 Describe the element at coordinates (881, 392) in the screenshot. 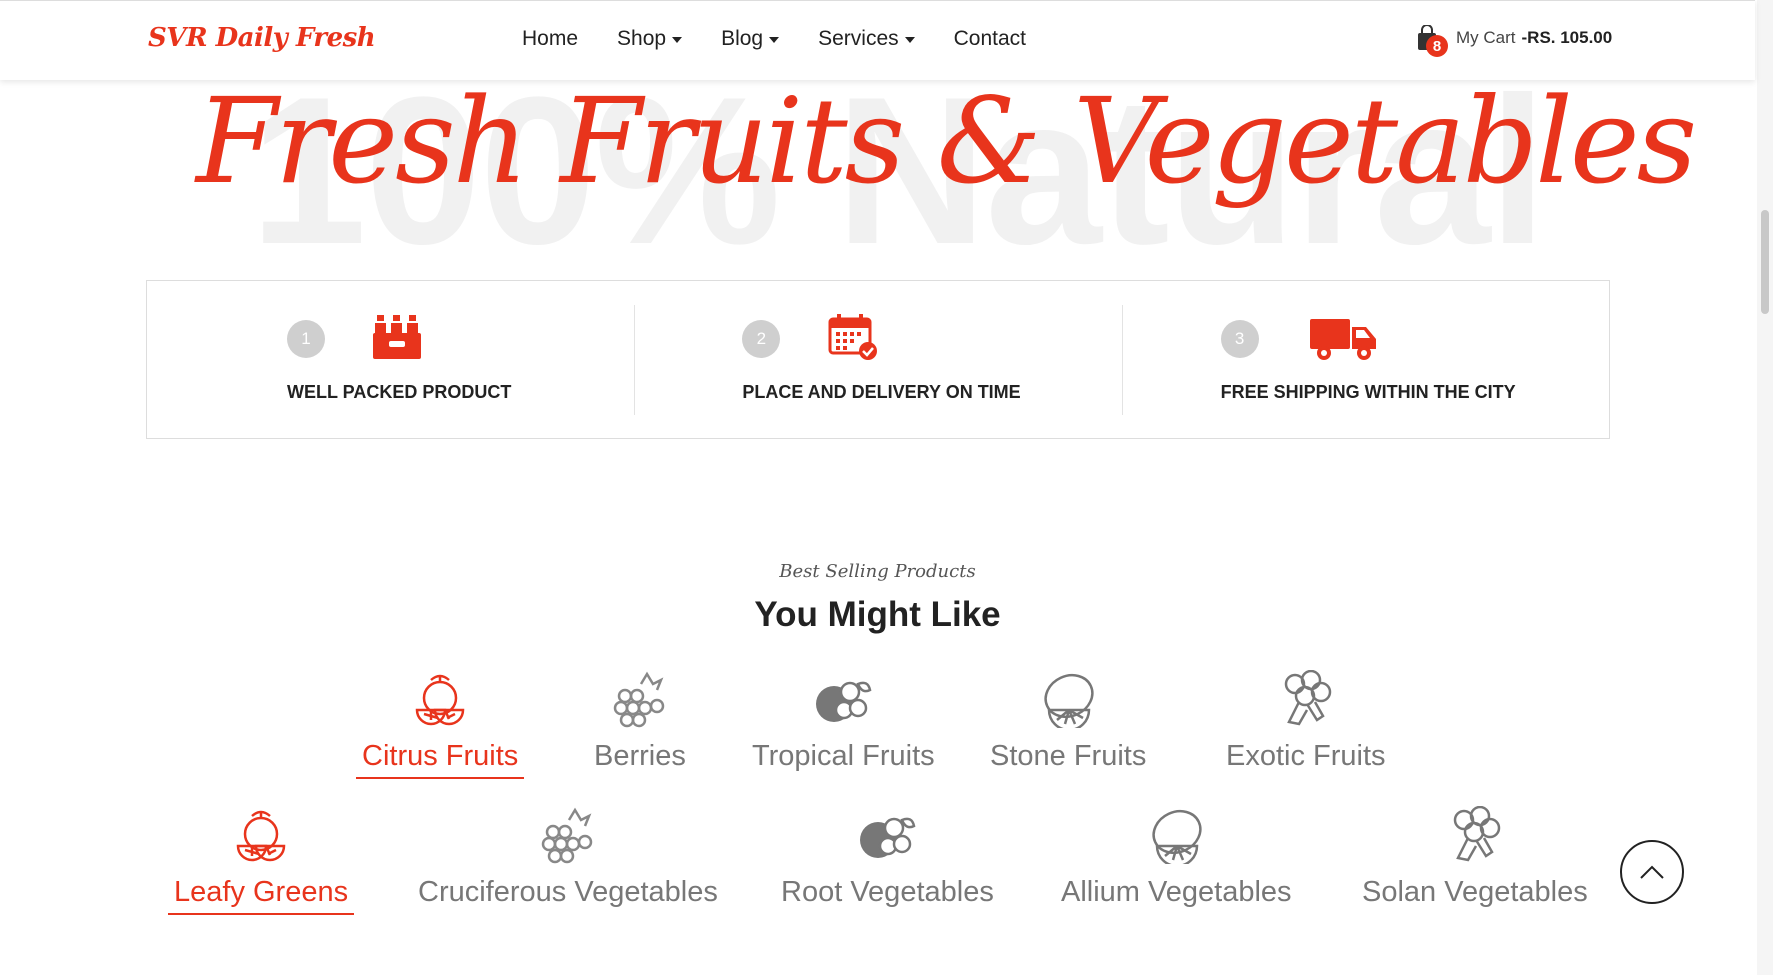

I see `feature-title: PLACE AND DELIVERY ON TIME` at that location.